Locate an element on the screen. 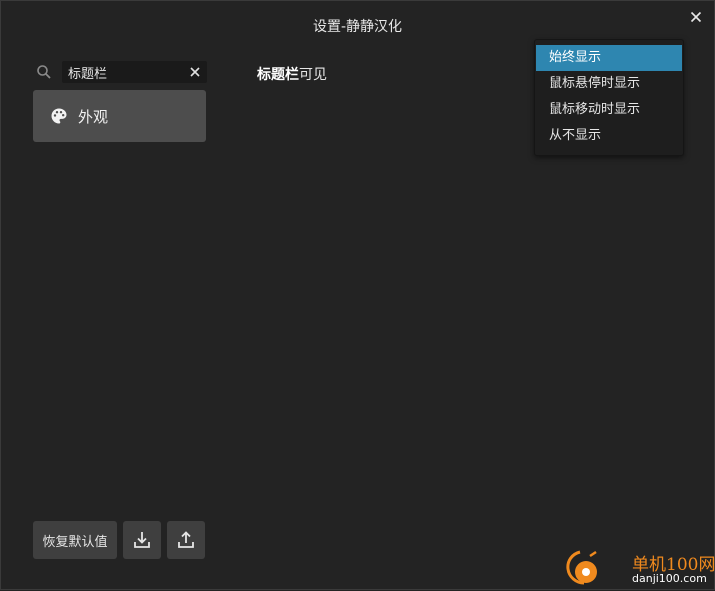 The height and width of the screenshot is (591, 715). watermark: 单机100网 danji100.com is located at coordinates (640, 568).